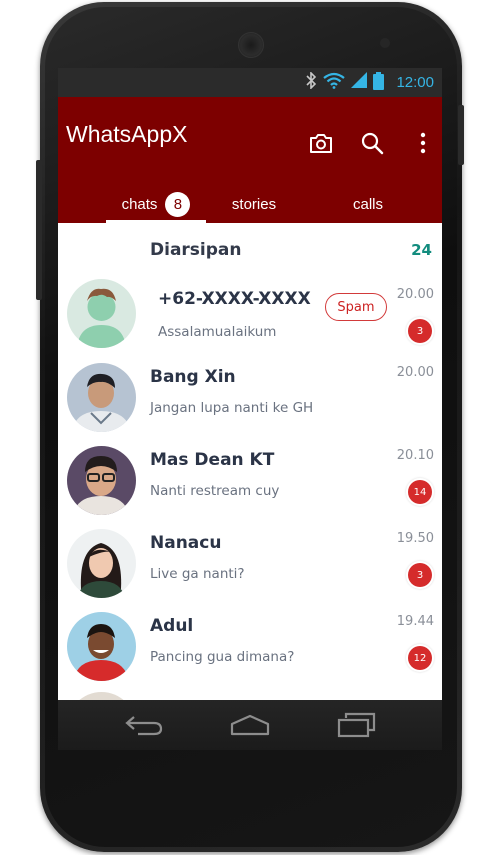  Describe the element at coordinates (234, 299) in the screenshot. I see `chat-name: +62-XXXX-XXXX` at that location.